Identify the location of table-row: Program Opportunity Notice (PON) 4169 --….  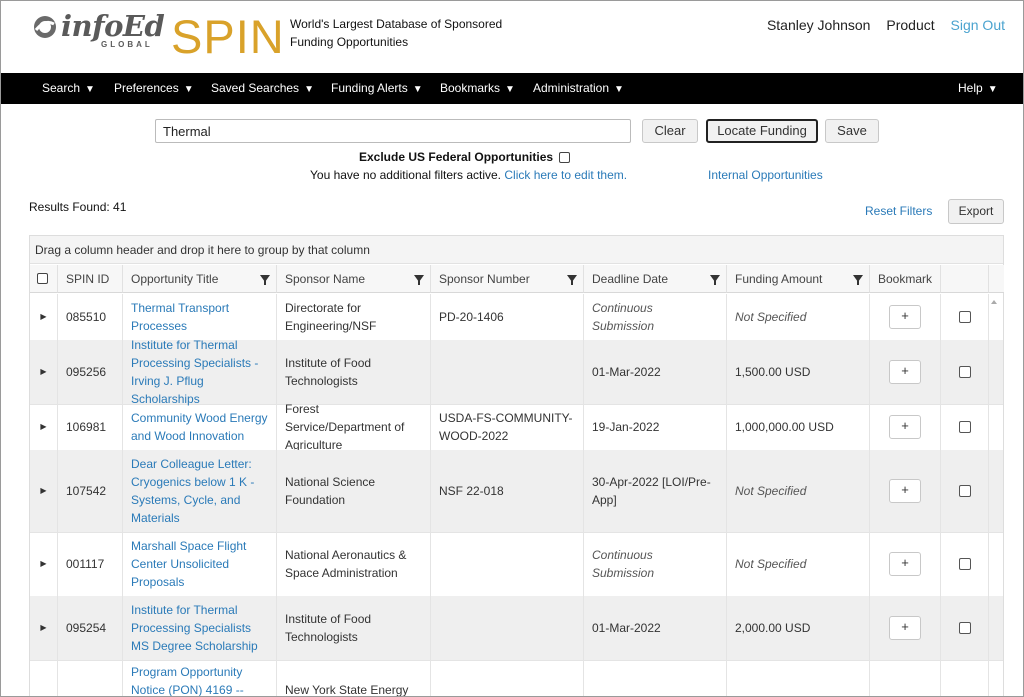
(516, 678).